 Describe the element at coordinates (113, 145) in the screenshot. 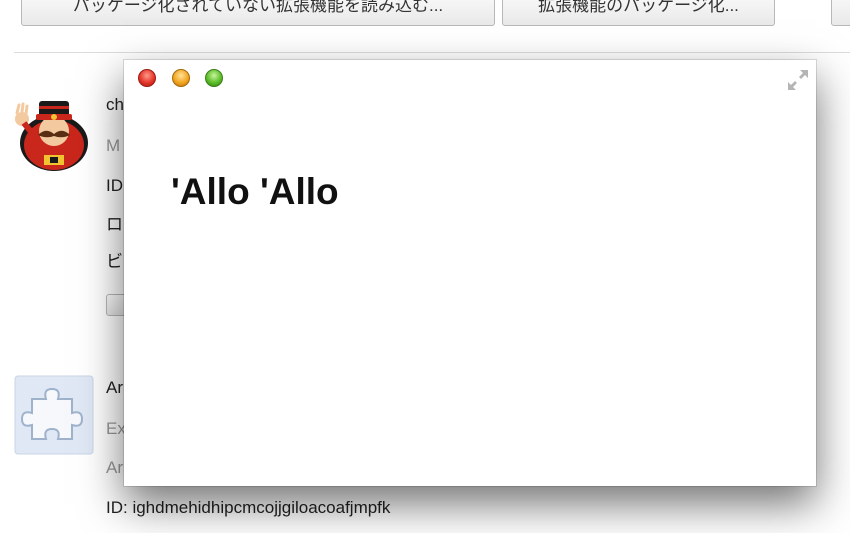

I see `extension-description: M` at that location.